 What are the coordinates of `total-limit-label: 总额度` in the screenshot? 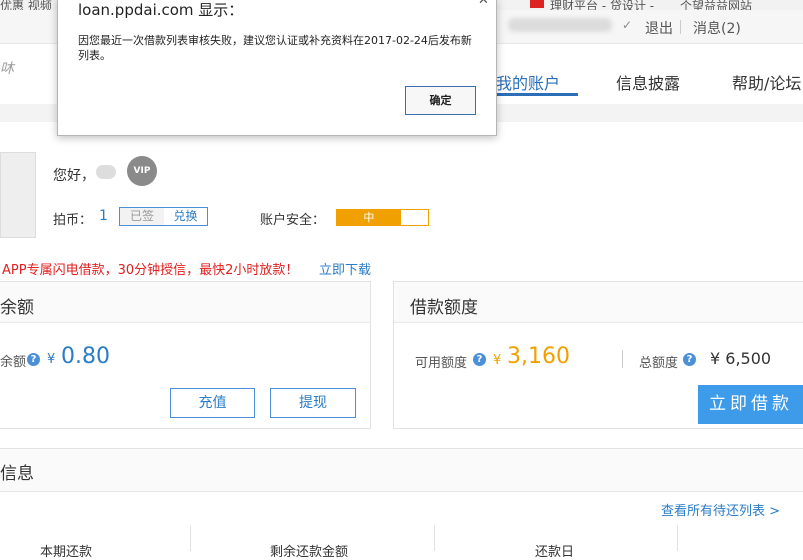 It's located at (659, 363).